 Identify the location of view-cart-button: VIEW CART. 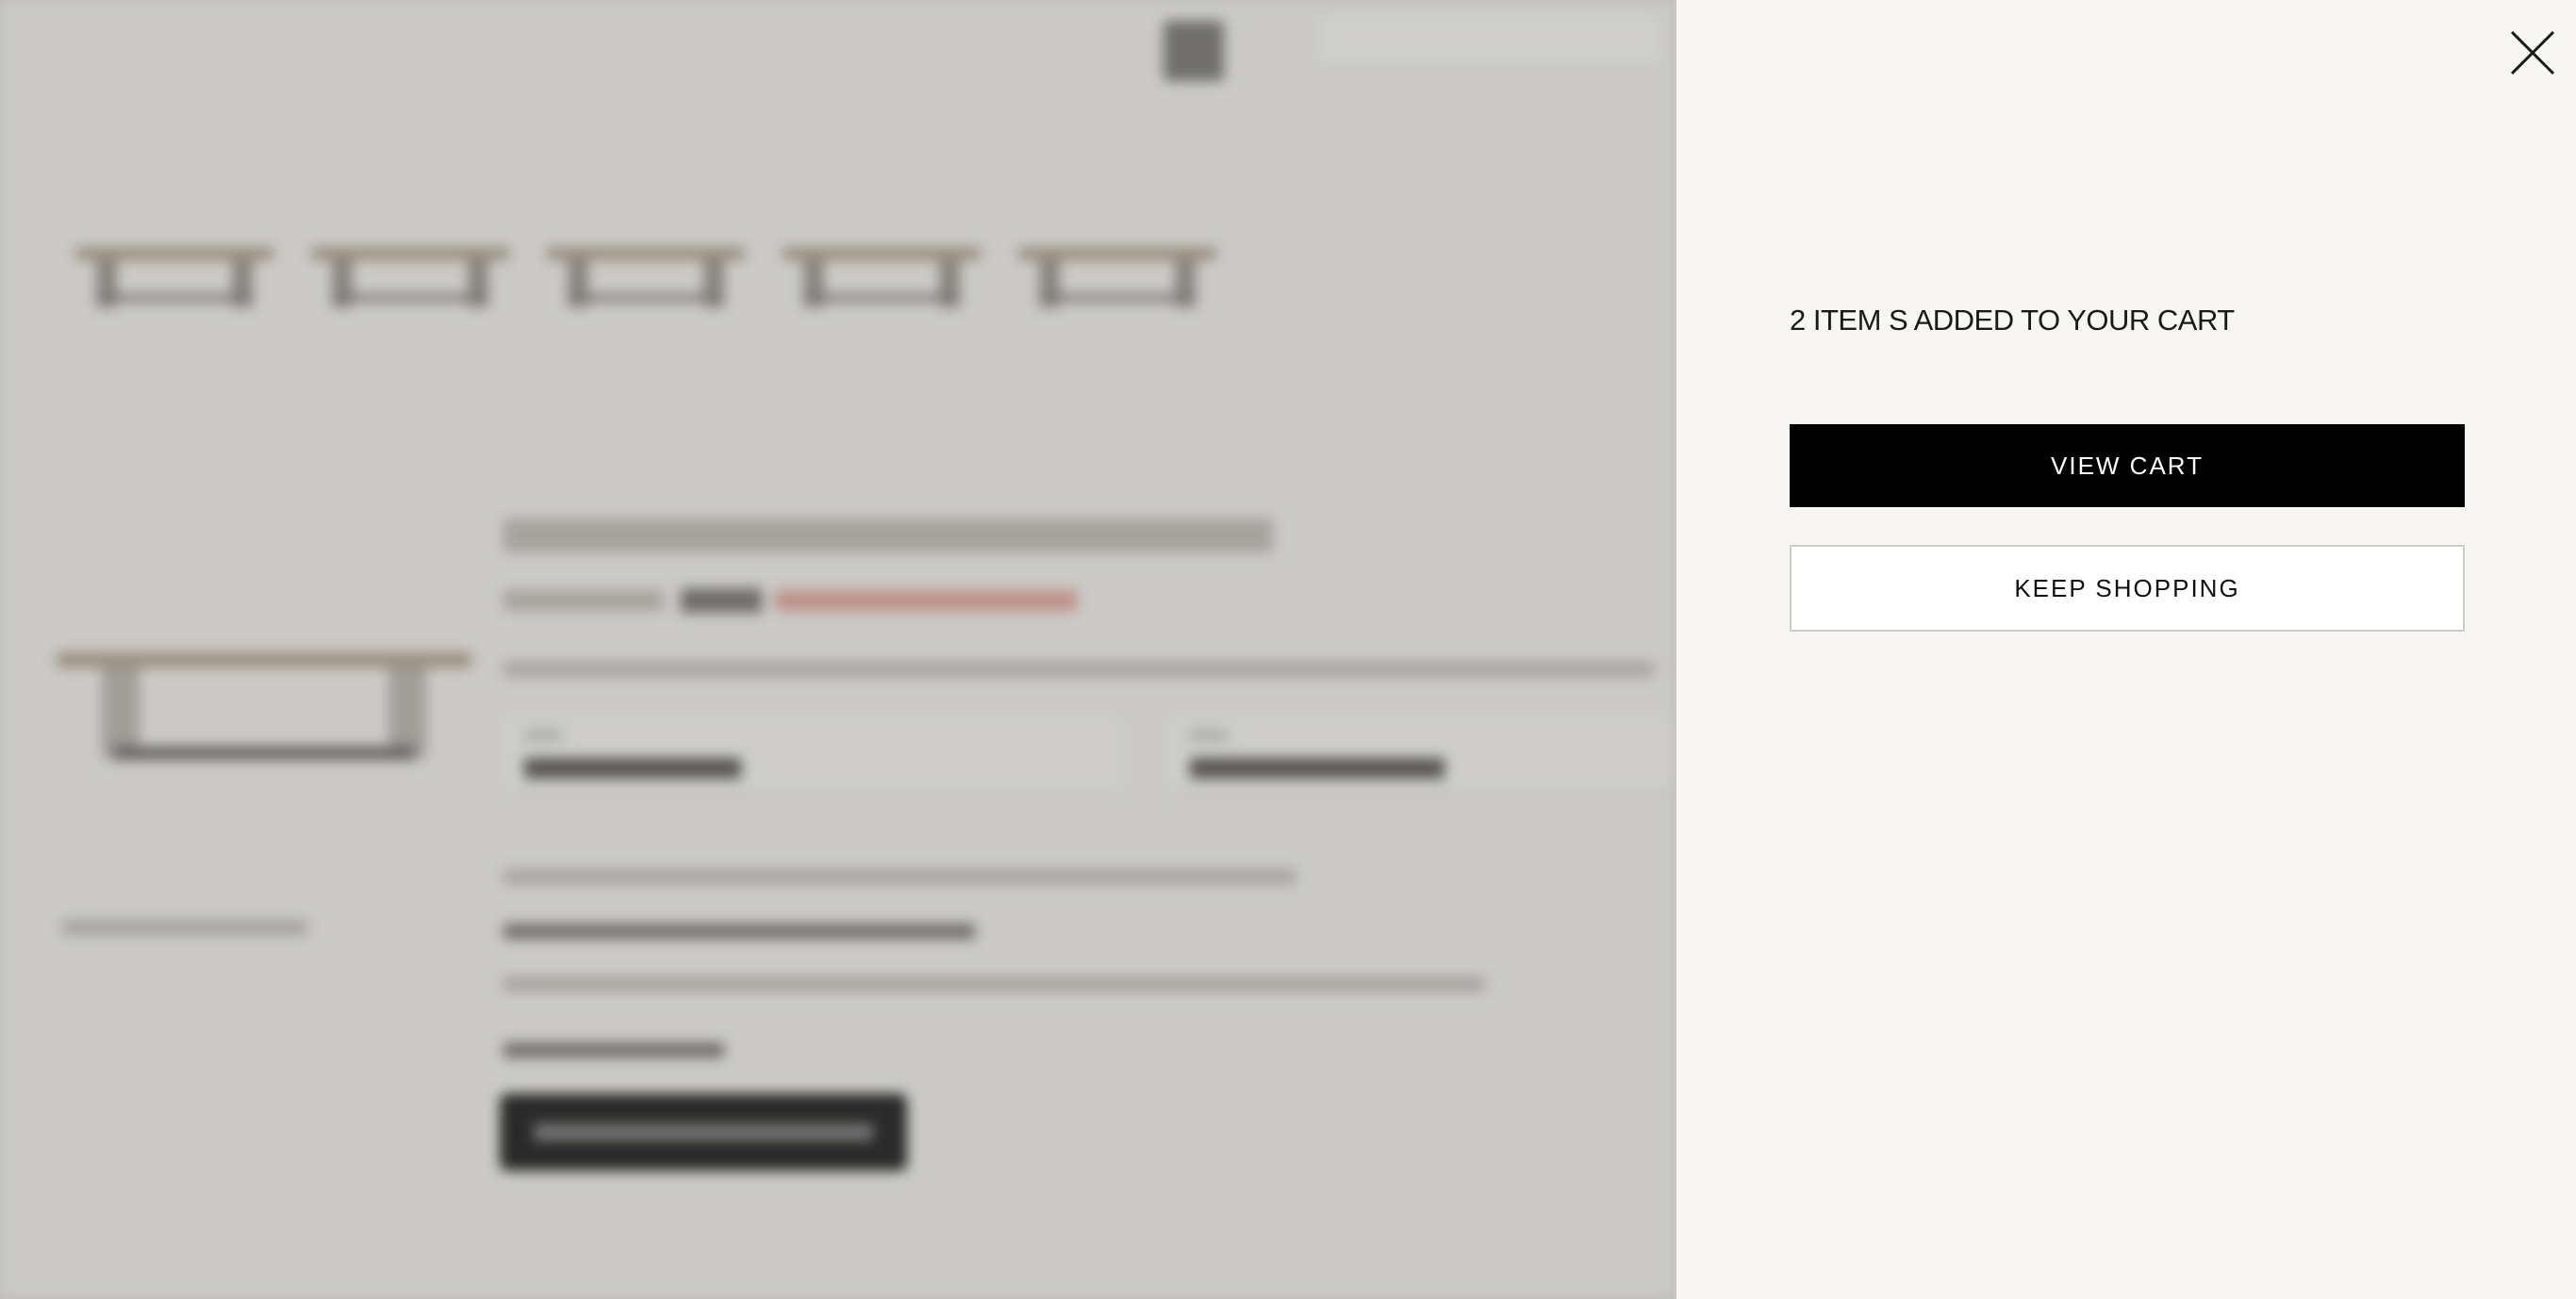
(2127, 465).